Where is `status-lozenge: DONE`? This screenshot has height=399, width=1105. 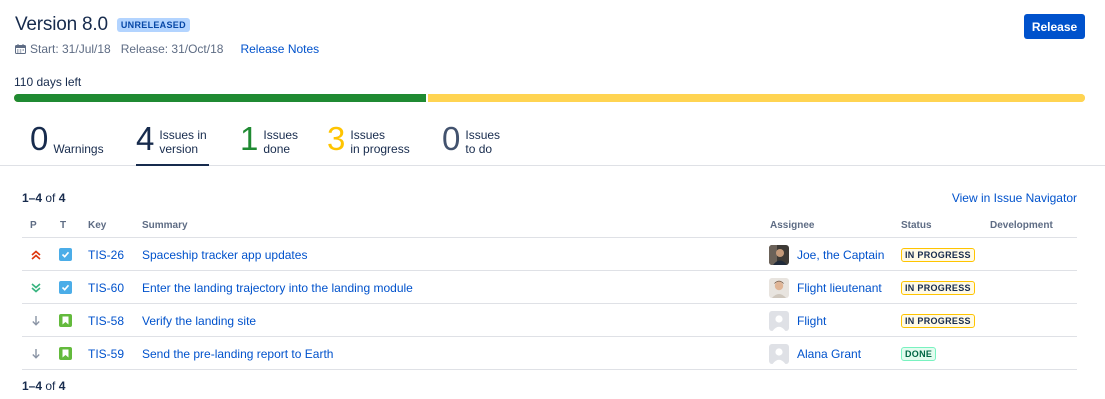
status-lozenge: DONE is located at coordinates (919, 353).